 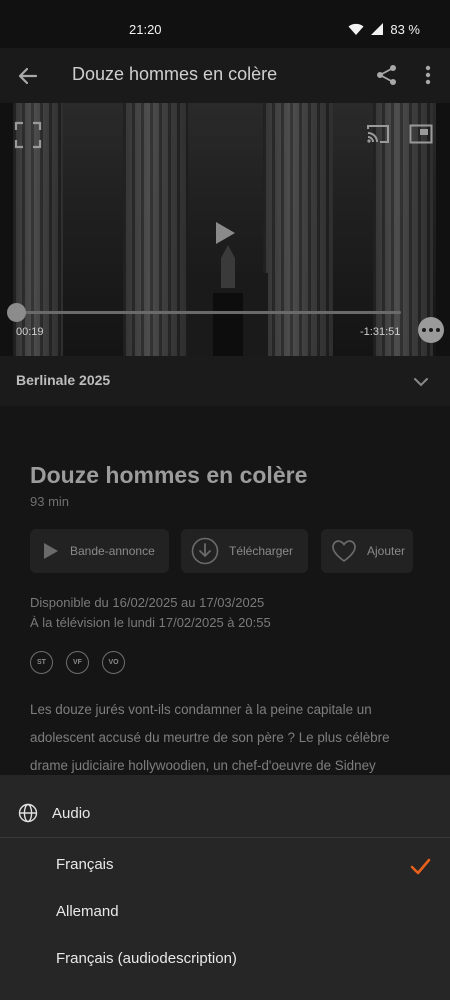 I want to click on sheet-header: Audio, so click(x=225, y=806).